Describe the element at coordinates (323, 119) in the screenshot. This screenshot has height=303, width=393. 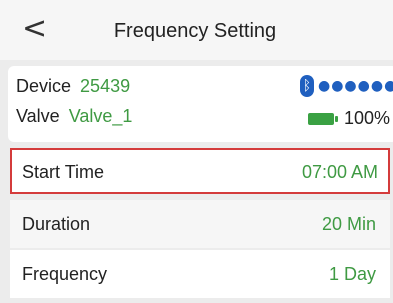
I see `battery-icon` at that location.